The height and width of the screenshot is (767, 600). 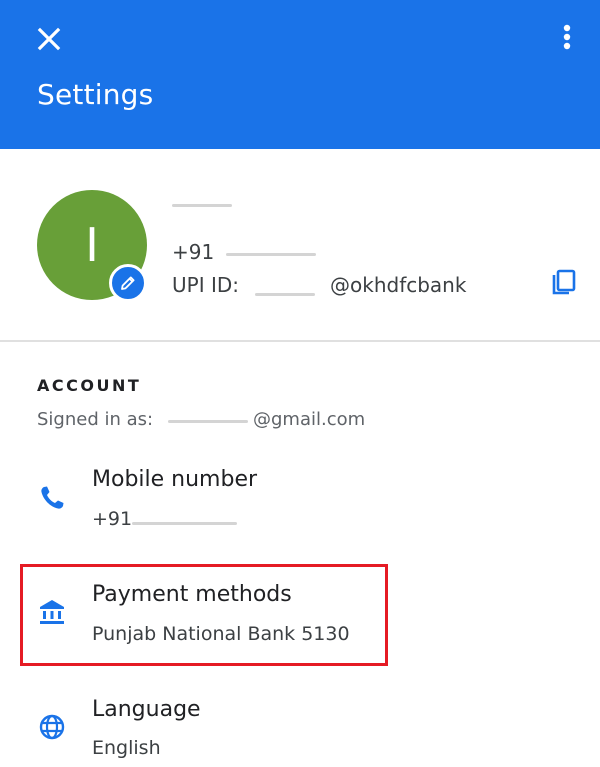 I want to click on close-icon, so click(x=49, y=39).